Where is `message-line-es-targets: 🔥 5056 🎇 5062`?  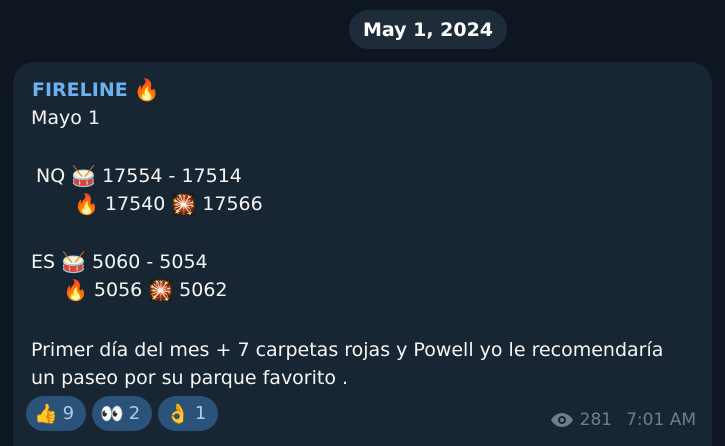
message-line-es-targets: 🔥 5056 🎇 5062 is located at coordinates (142, 290).